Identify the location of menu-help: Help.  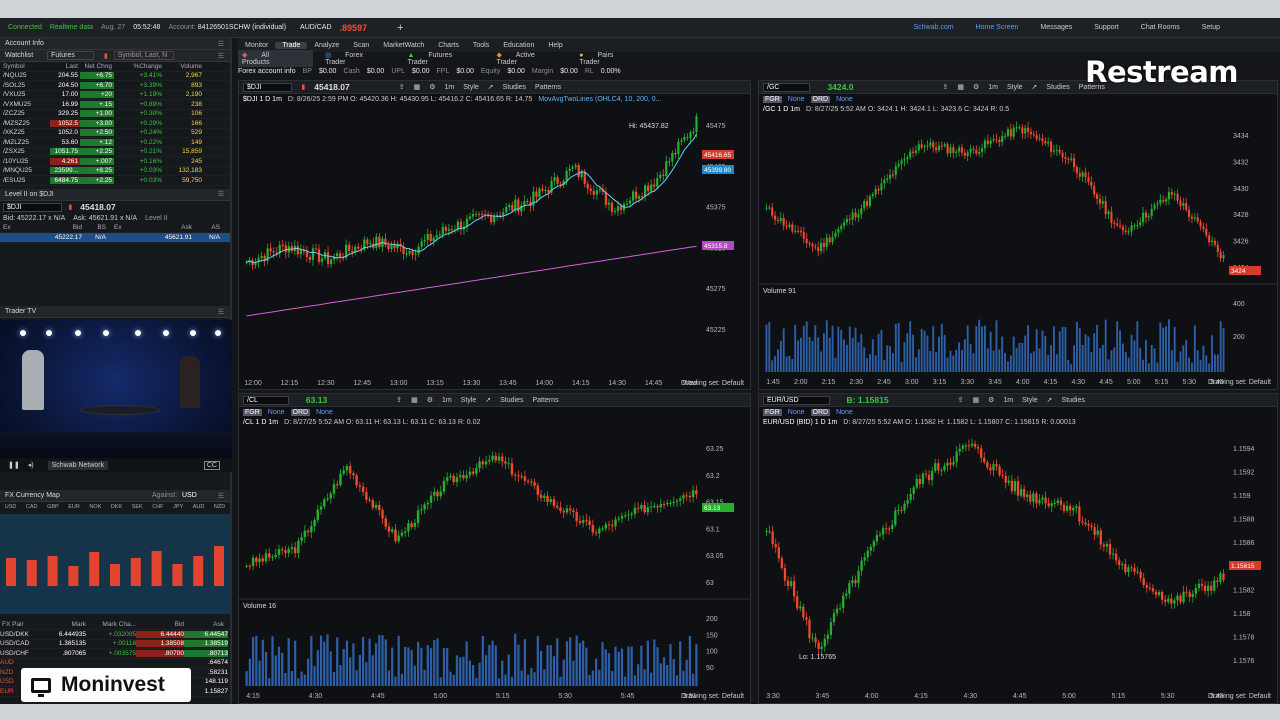
(555, 45).